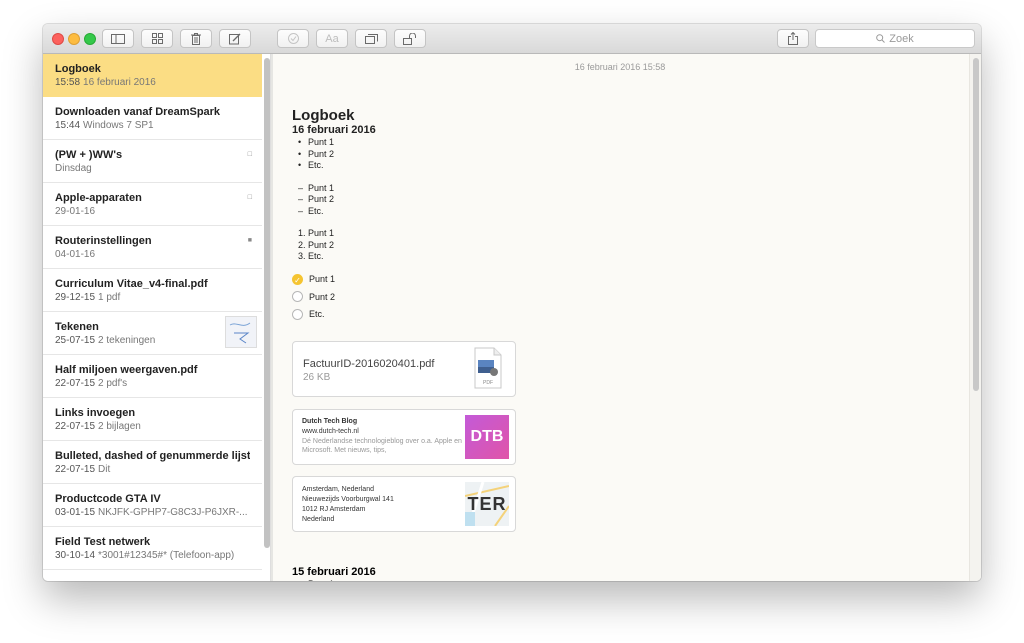 The height and width of the screenshot is (643, 1024). What do you see at coordinates (104, 469) in the screenshot?
I see `note-item-snippet: Dit` at bounding box center [104, 469].